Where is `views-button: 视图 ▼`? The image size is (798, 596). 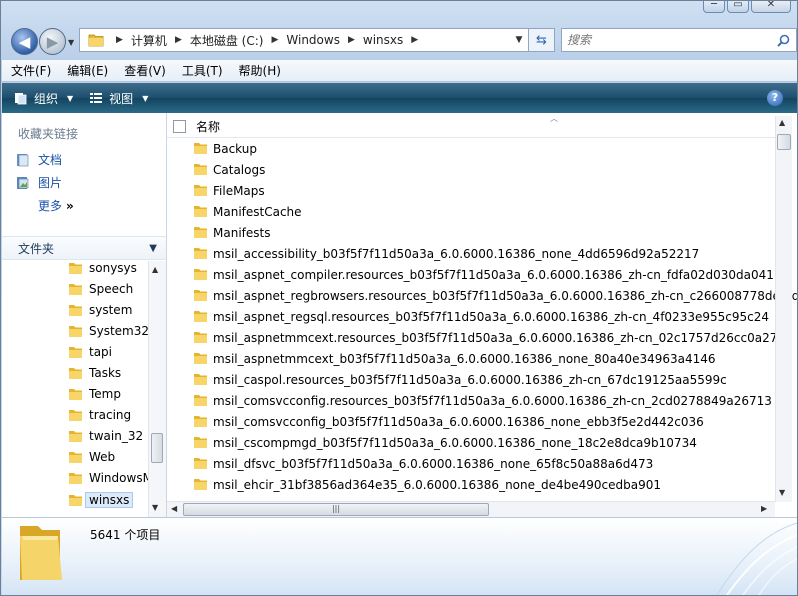 views-button: 视图 ▼ is located at coordinates (118, 98).